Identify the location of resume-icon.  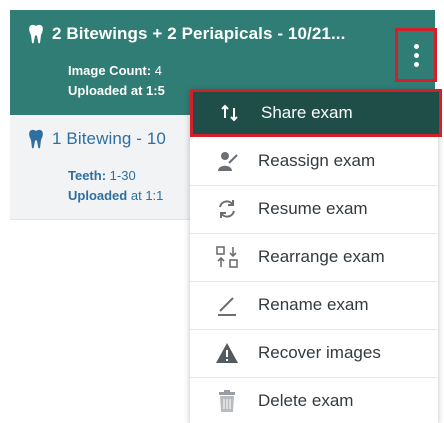
(227, 209).